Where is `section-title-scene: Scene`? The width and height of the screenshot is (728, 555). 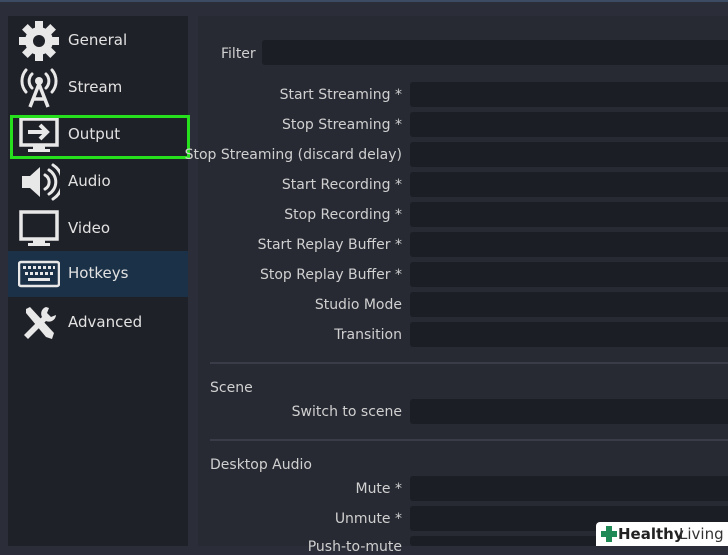 section-title-scene: Scene is located at coordinates (231, 388).